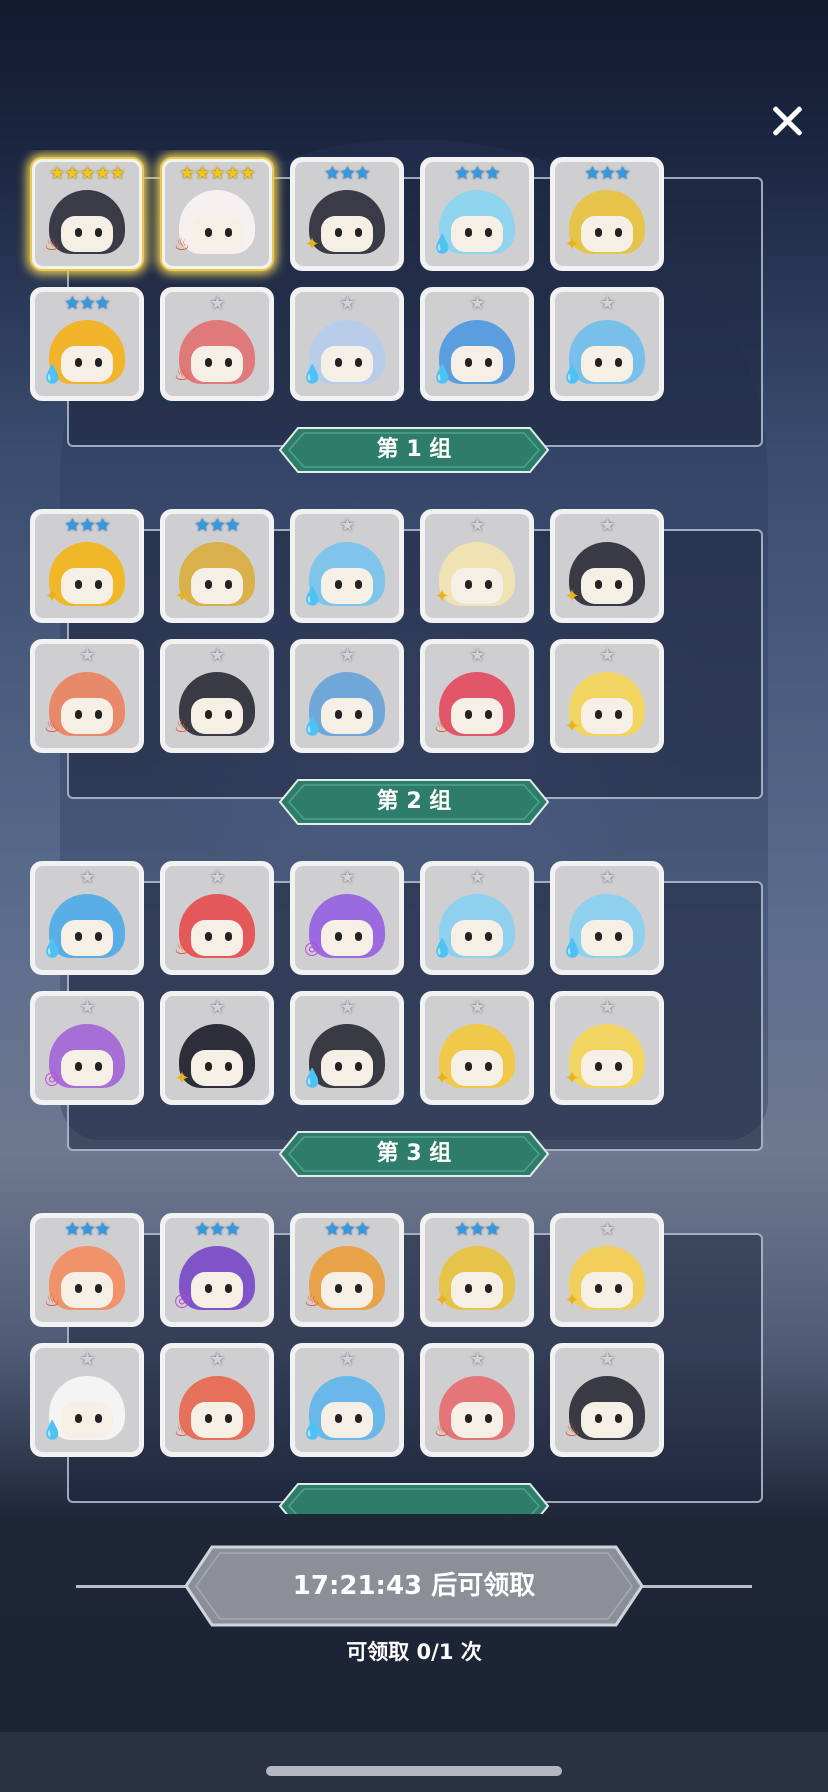 Image resolution: width=828 pixels, height=1792 pixels. I want to click on hero-portrait: ★★★★★ ♨, so click(87, 214).